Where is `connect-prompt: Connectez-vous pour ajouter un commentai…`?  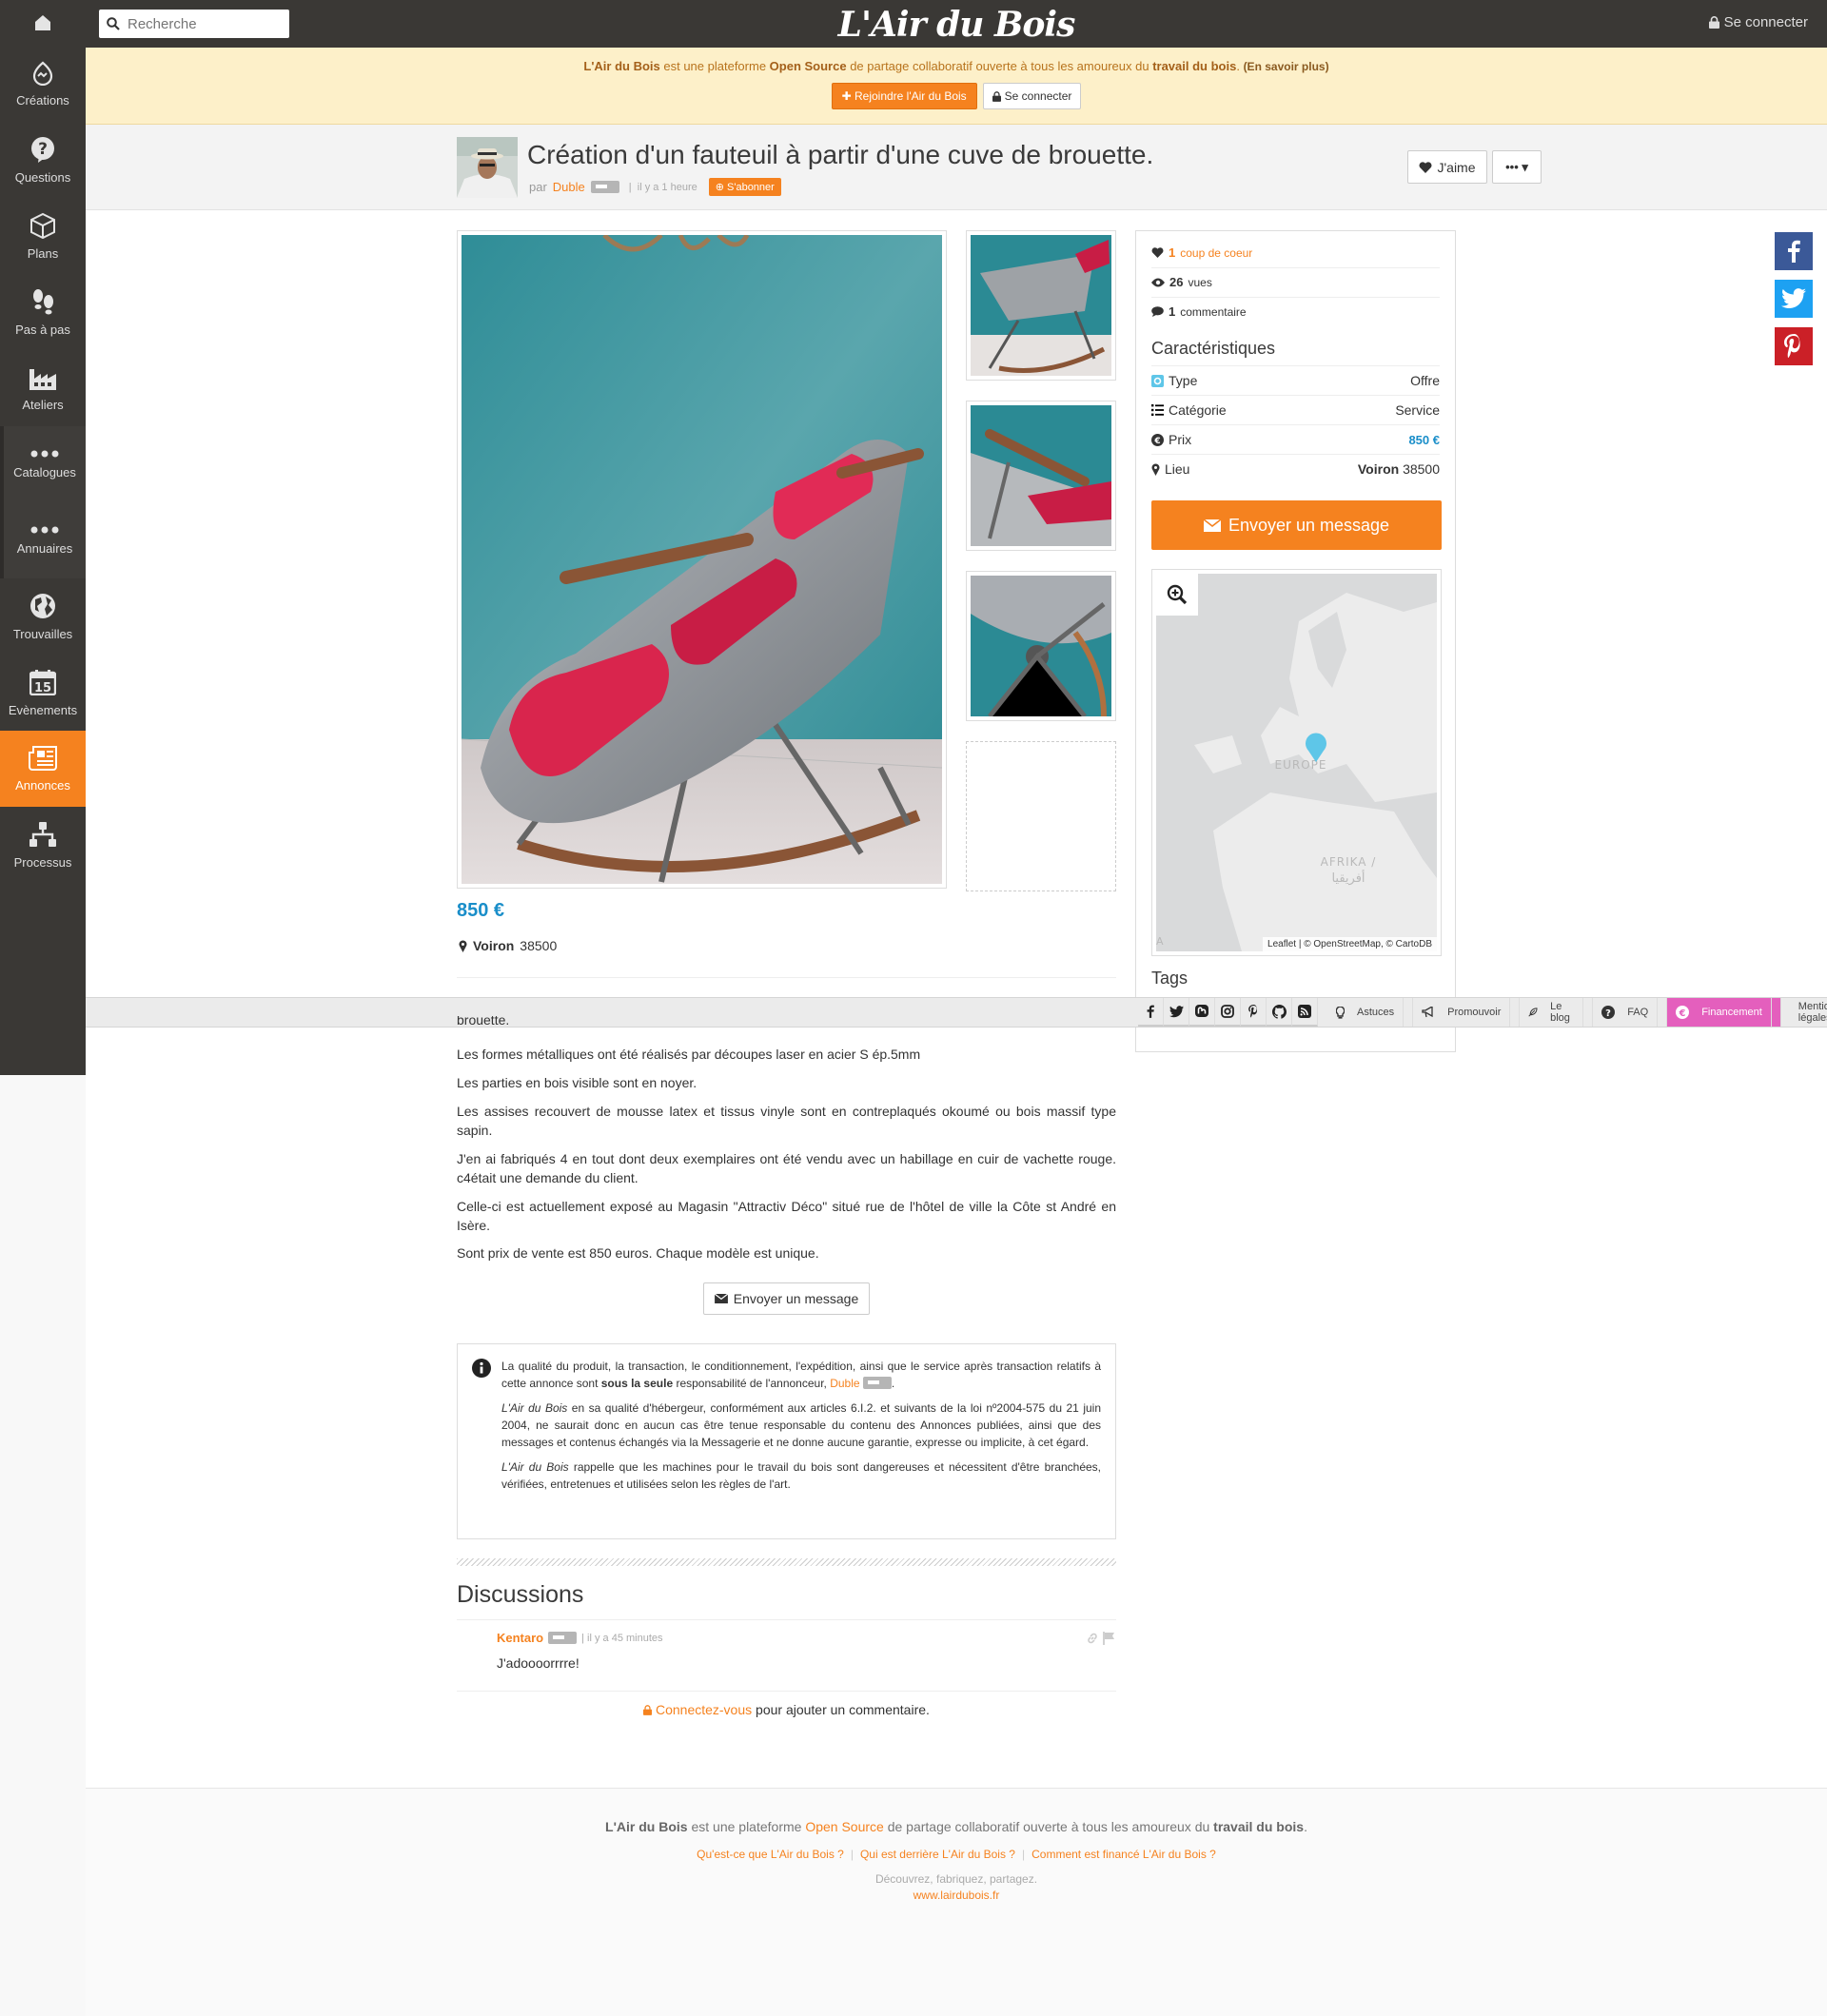
connect-prompt: Connectez-vous pour ajouter un commentai… is located at coordinates (786, 1709).